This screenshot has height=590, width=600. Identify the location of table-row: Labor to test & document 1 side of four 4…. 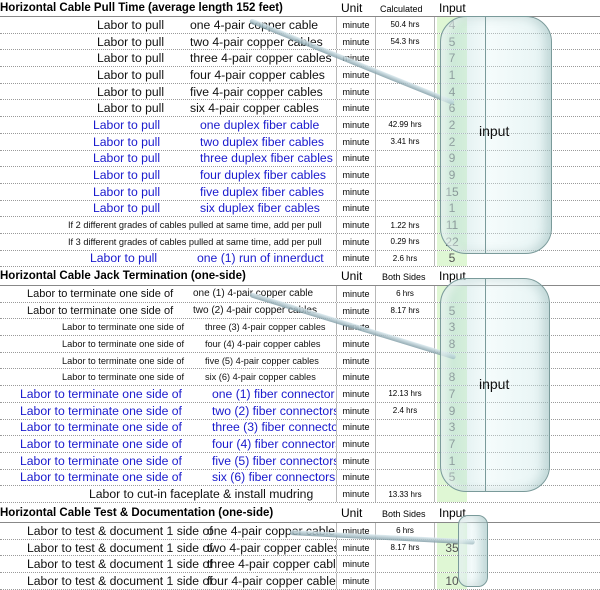
(300, 581).